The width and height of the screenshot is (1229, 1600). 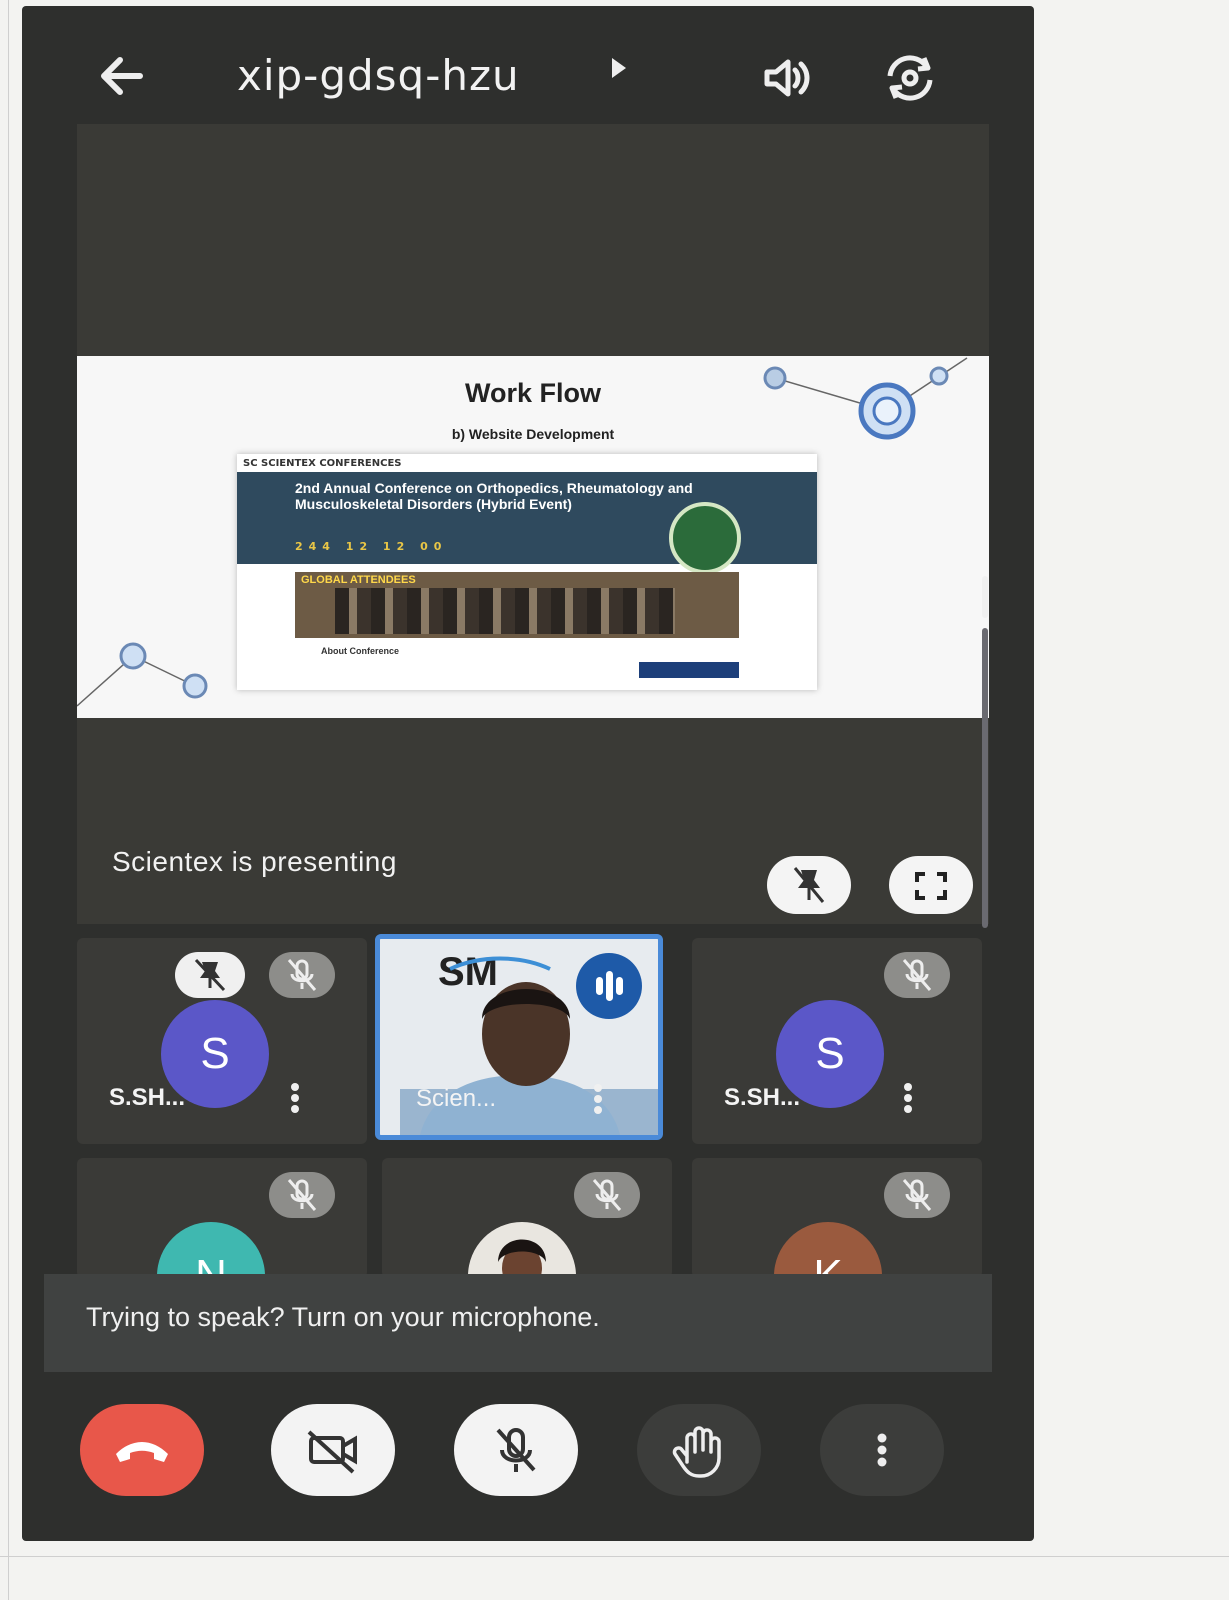 What do you see at coordinates (122, 76) in the screenshot?
I see `arrow-left-icon` at bounding box center [122, 76].